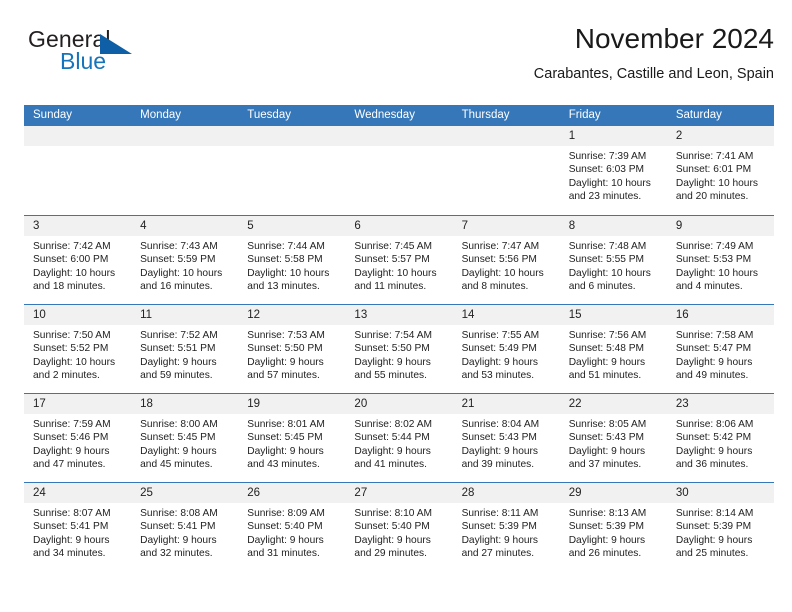  I want to click on day-number-band: 4, so click(185, 226).